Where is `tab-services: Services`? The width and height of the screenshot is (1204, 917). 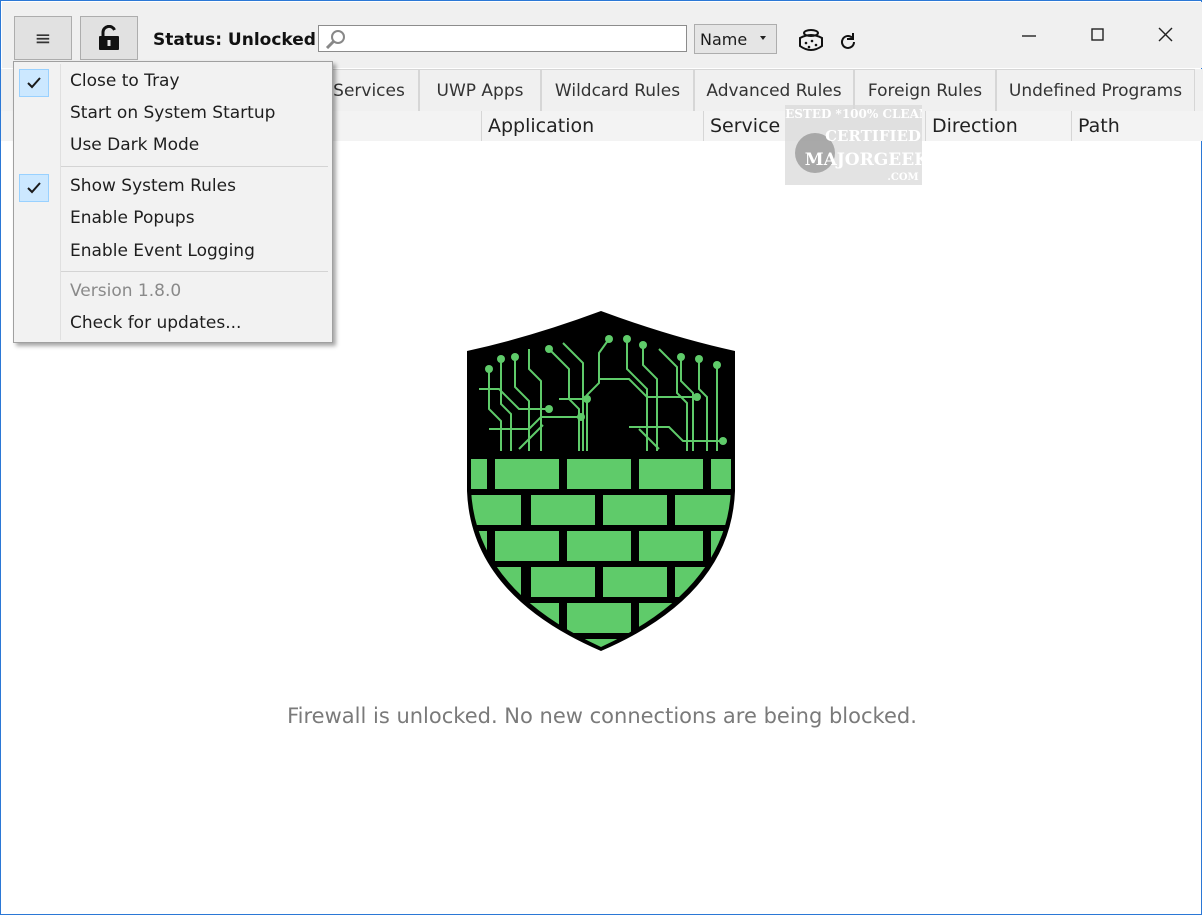 tab-services: Services is located at coordinates (369, 90).